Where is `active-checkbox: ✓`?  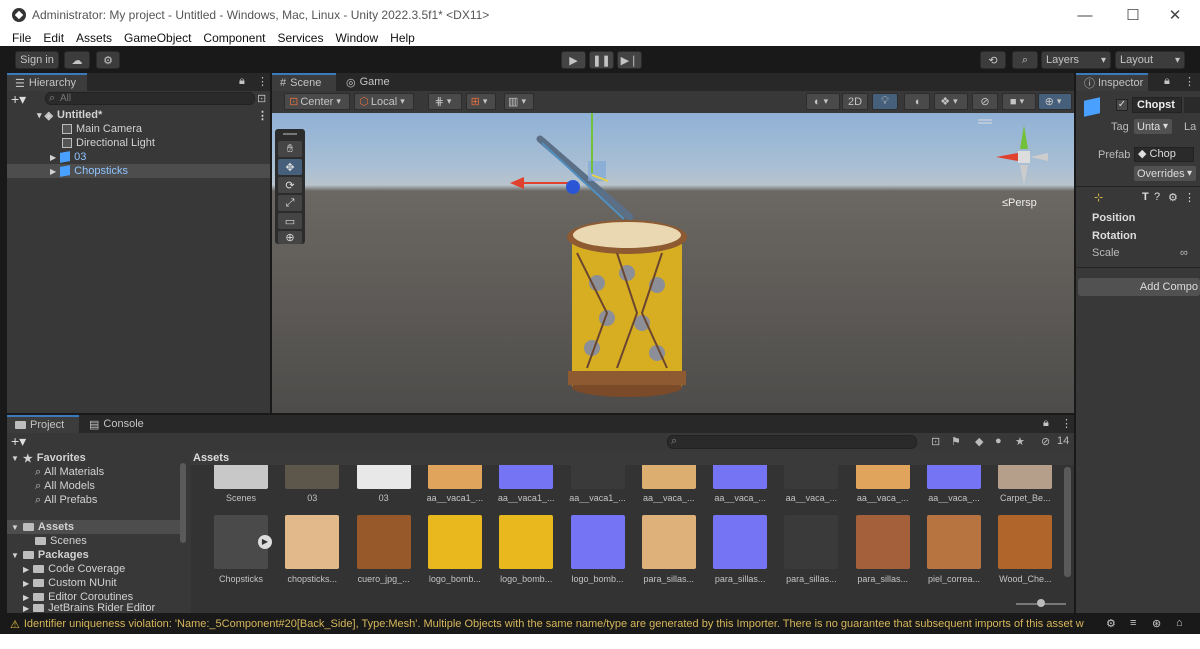
active-checkbox: ✓ is located at coordinates (1122, 105).